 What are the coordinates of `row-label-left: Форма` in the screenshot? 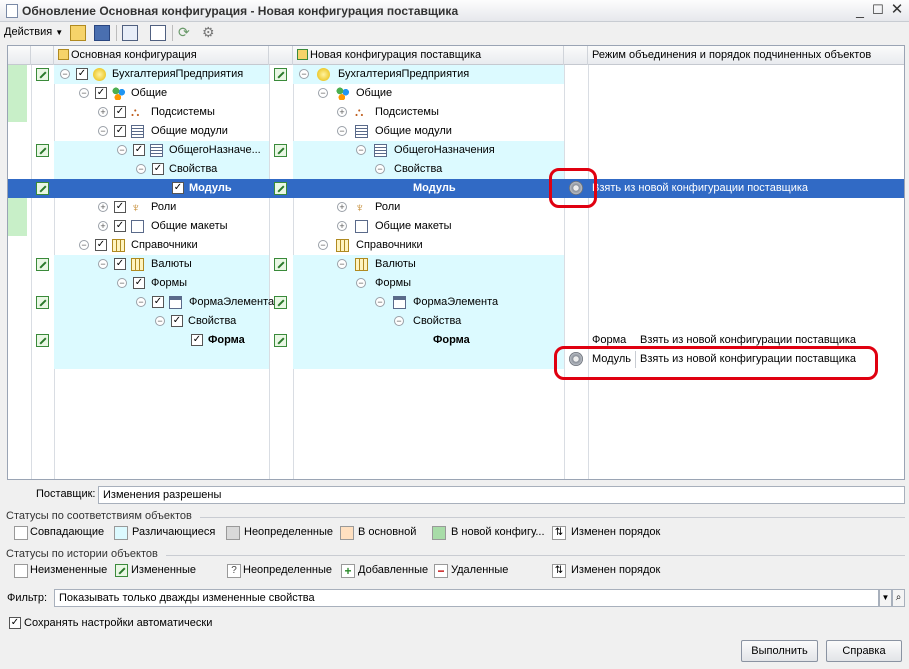 It's located at (226, 340).